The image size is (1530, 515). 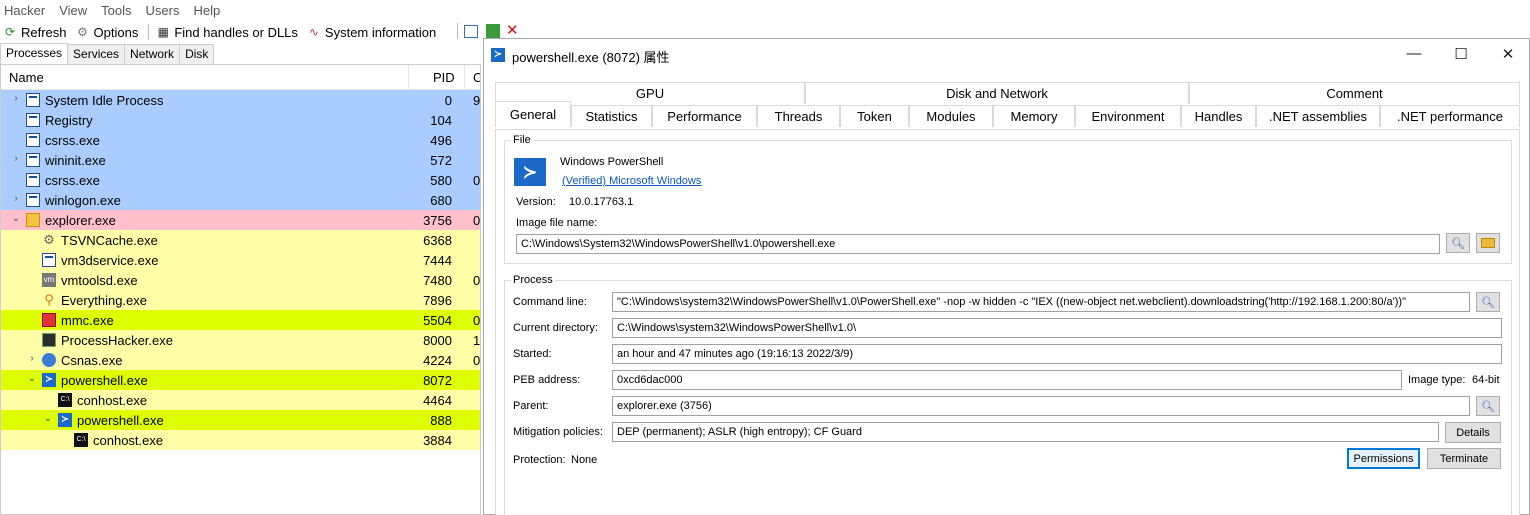 What do you see at coordinates (240, 380) in the screenshot?
I see `process-row: ⌄ ≻ powershell.exe 8072` at bounding box center [240, 380].